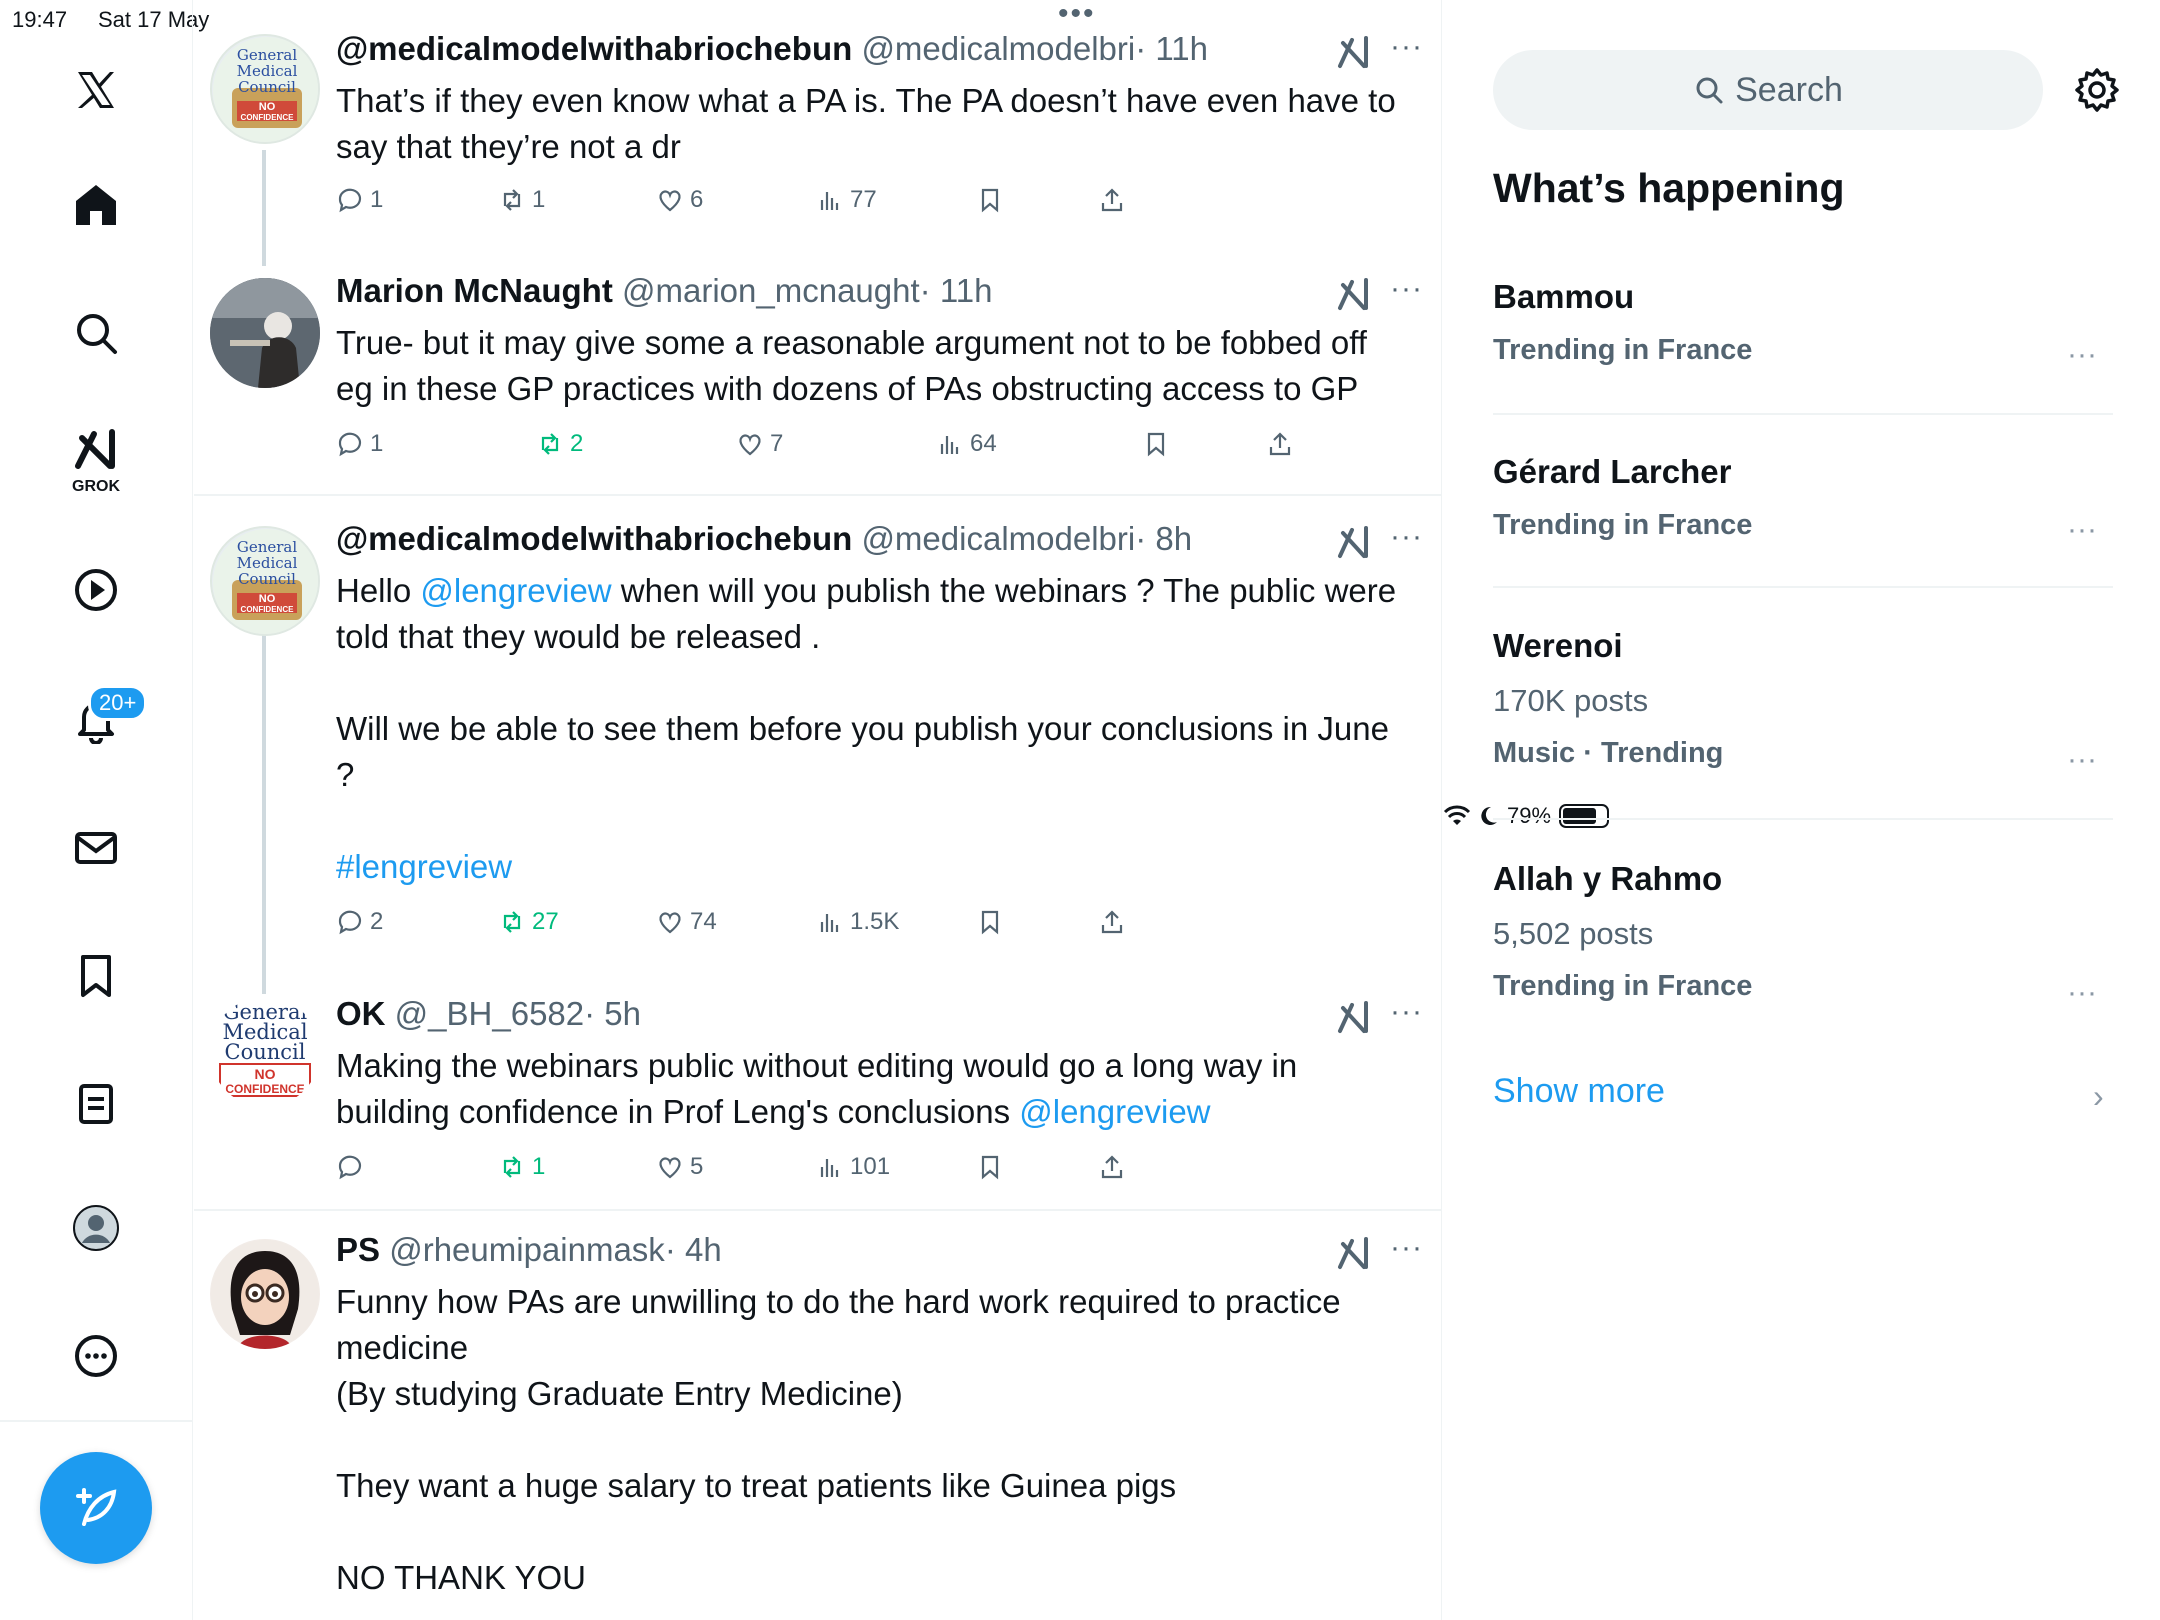 This screenshot has width=2160, height=1620. Describe the element at coordinates (527, 1249) in the screenshot. I see `author-handle: @rheumipainmask` at that location.